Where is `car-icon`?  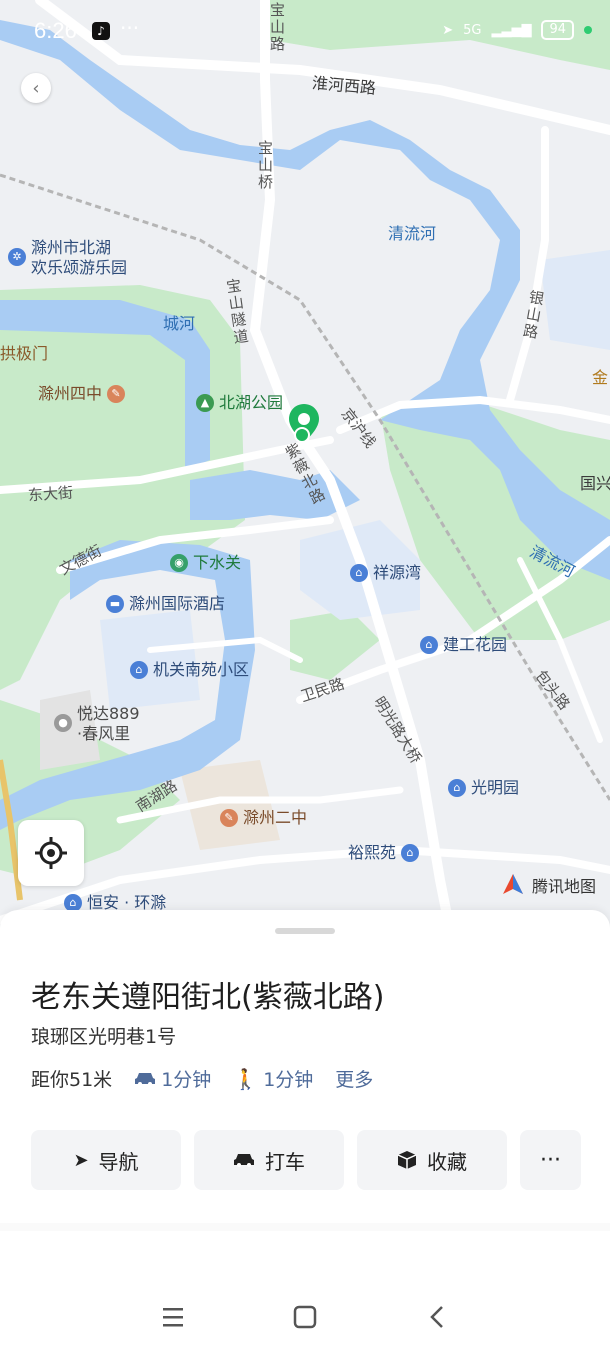
car-icon is located at coordinates (145, 1079).